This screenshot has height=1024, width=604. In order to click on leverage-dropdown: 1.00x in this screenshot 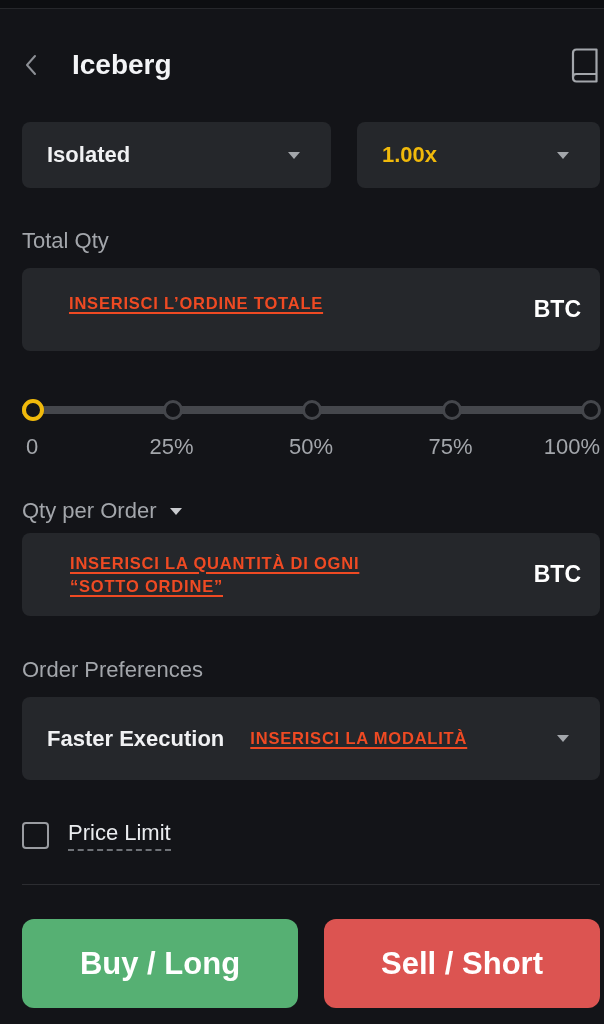, I will do `click(478, 155)`.